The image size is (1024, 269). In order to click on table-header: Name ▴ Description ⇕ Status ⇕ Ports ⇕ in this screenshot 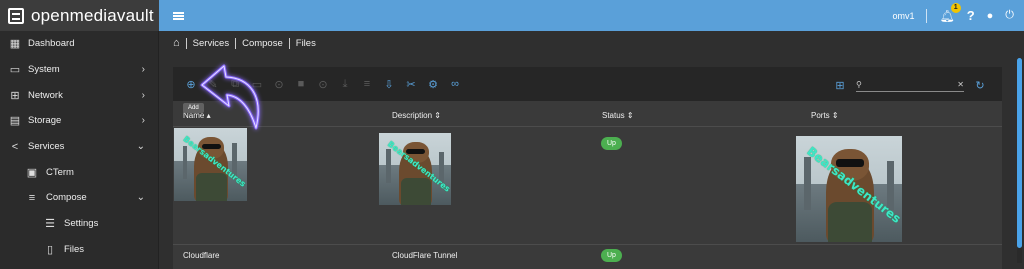, I will do `click(587, 115)`.